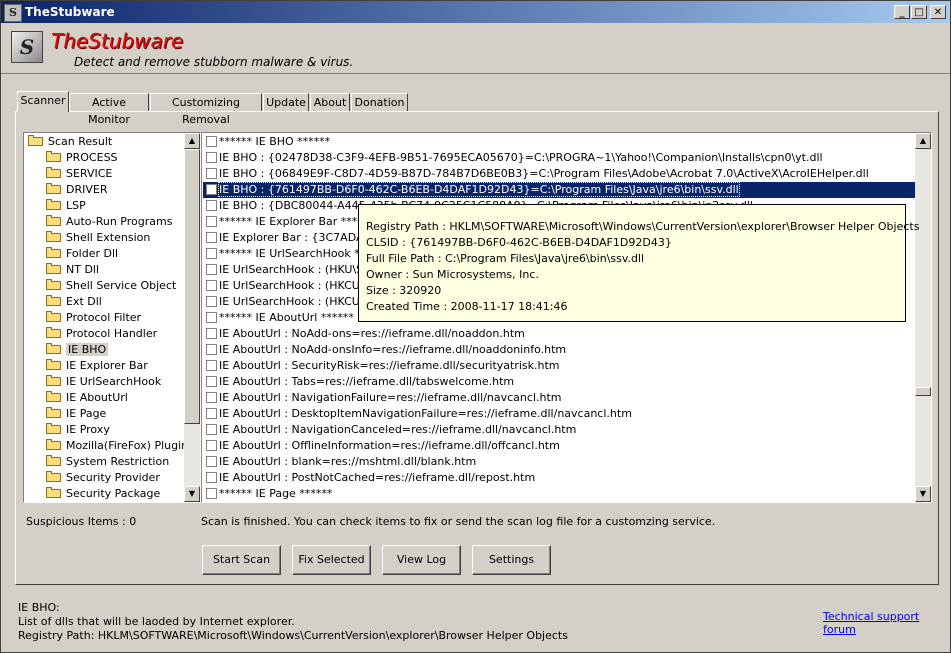  What do you see at coordinates (76, 190) in the screenshot?
I see `tree-item: DRIVER` at bounding box center [76, 190].